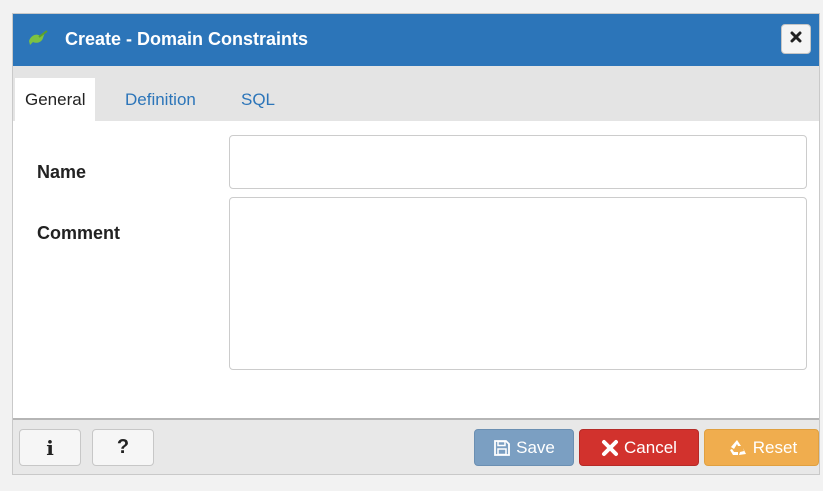 Image resolution: width=823 pixels, height=491 pixels. Describe the element at coordinates (650, 447) in the screenshot. I see `cancel-label: Cancel` at that location.